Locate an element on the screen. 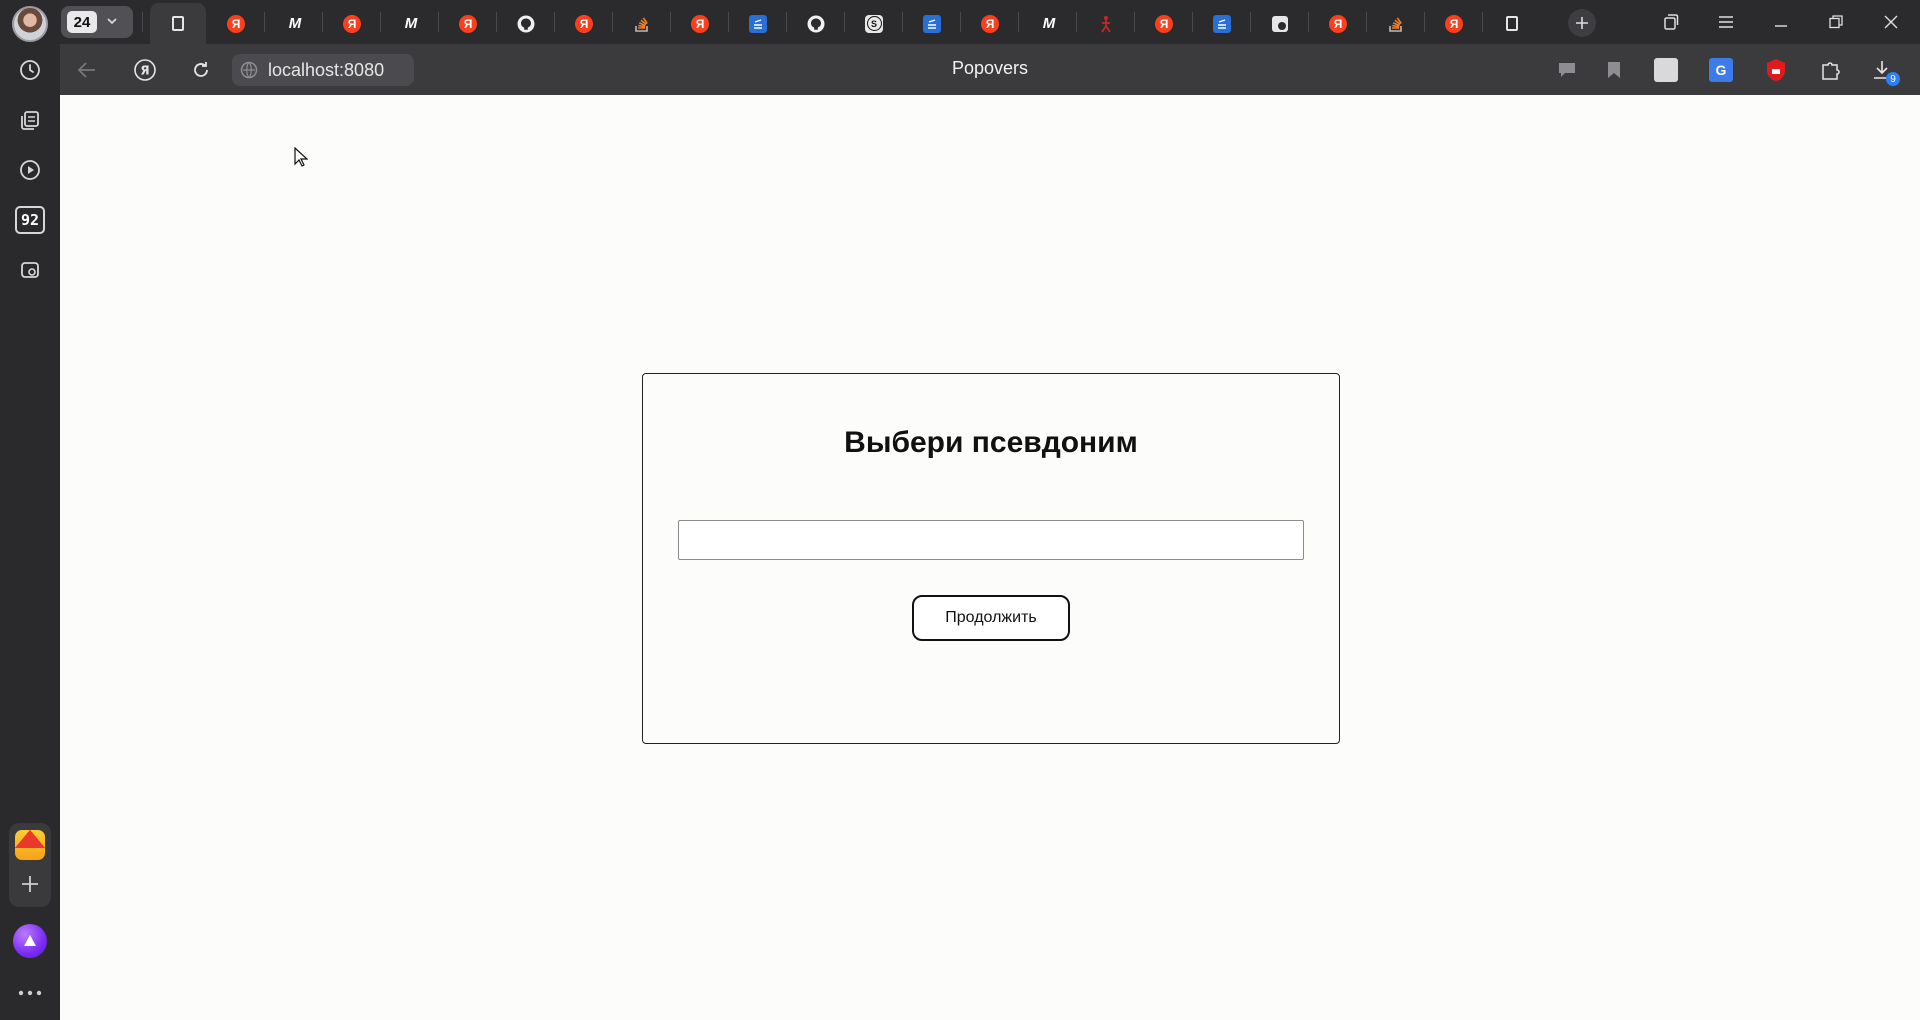  more-icon is located at coordinates (30, 990).